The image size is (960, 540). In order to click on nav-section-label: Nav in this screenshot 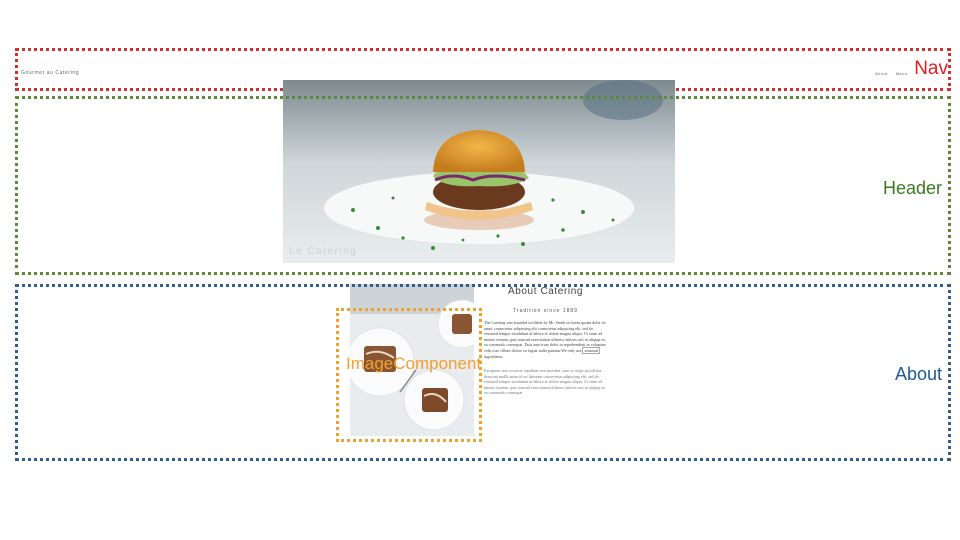, I will do `click(931, 68)`.